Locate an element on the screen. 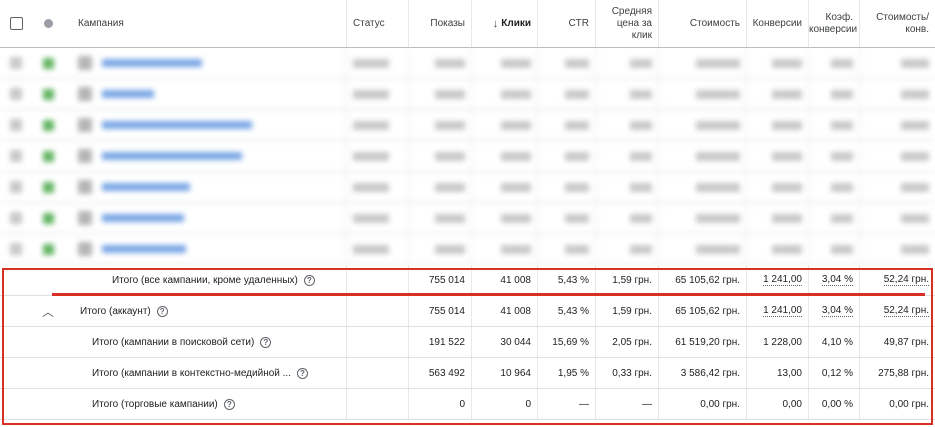  total-label-cell: Итого (все кампании, кроме удаленных)? is located at coordinates (191, 280).